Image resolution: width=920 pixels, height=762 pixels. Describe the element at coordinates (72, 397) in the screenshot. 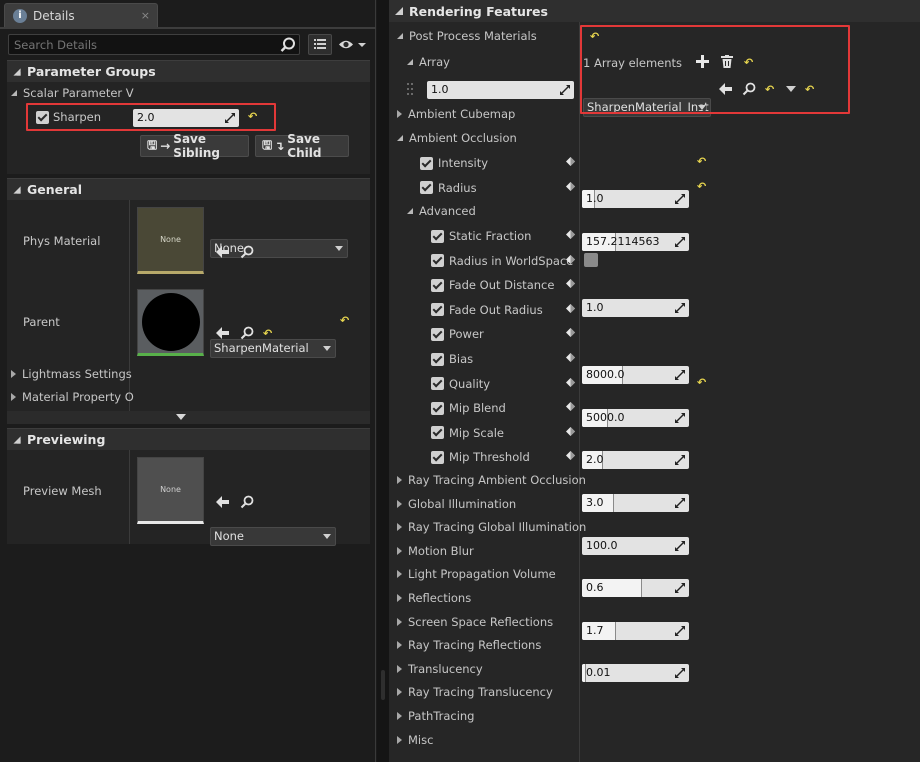

I see `material-property-row: Material Property O` at that location.